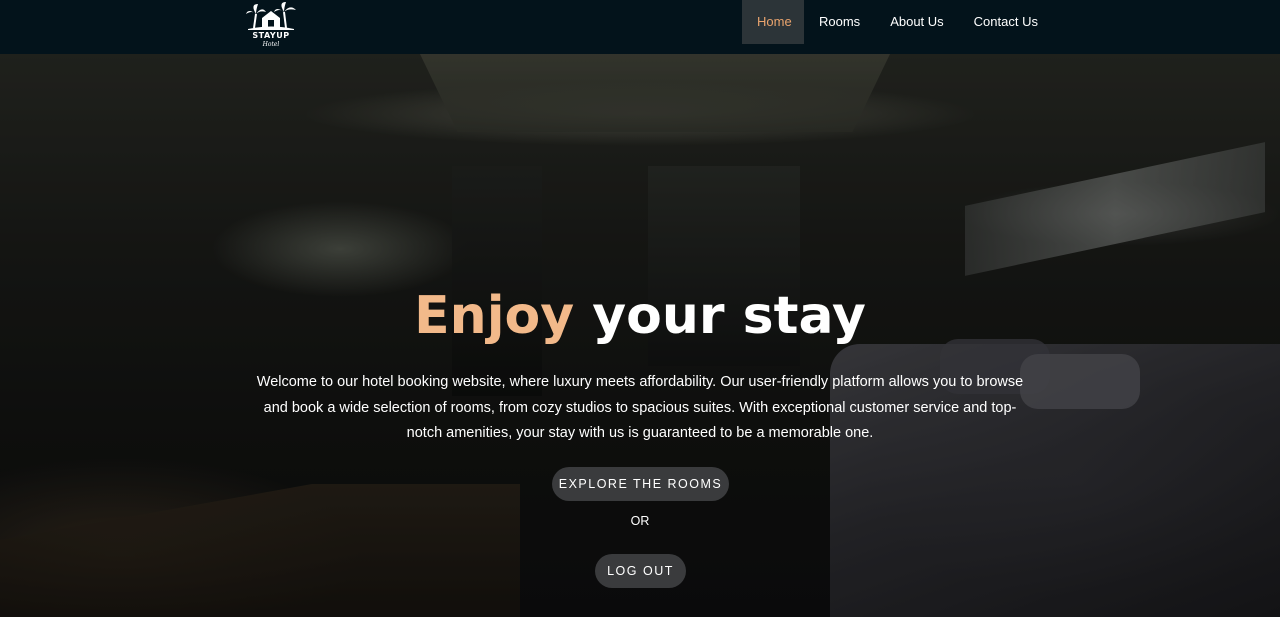  Describe the element at coordinates (271, 44) in the screenshot. I see `brand-subtitle: Hotel` at that location.